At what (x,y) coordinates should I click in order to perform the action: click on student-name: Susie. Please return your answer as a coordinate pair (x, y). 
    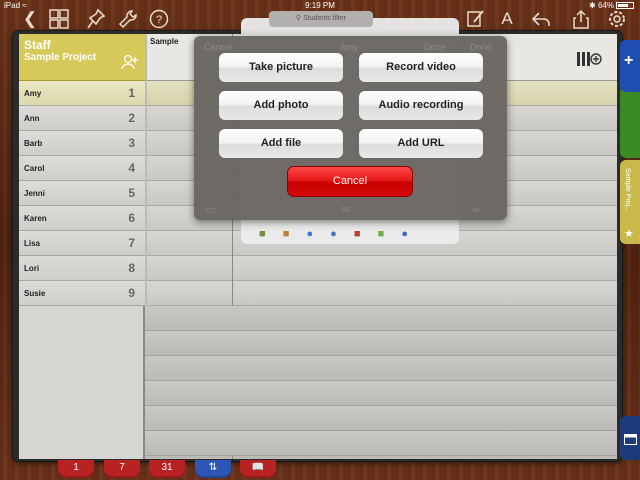
    Looking at the image, I should click on (35, 293).